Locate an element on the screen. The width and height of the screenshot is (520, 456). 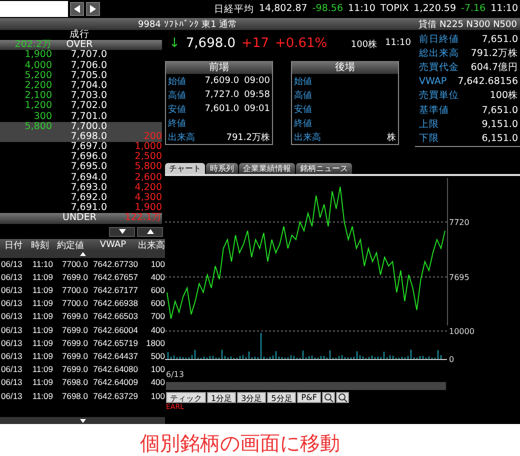
table-cell-text: 7642.66503 is located at coordinates (115, 316).